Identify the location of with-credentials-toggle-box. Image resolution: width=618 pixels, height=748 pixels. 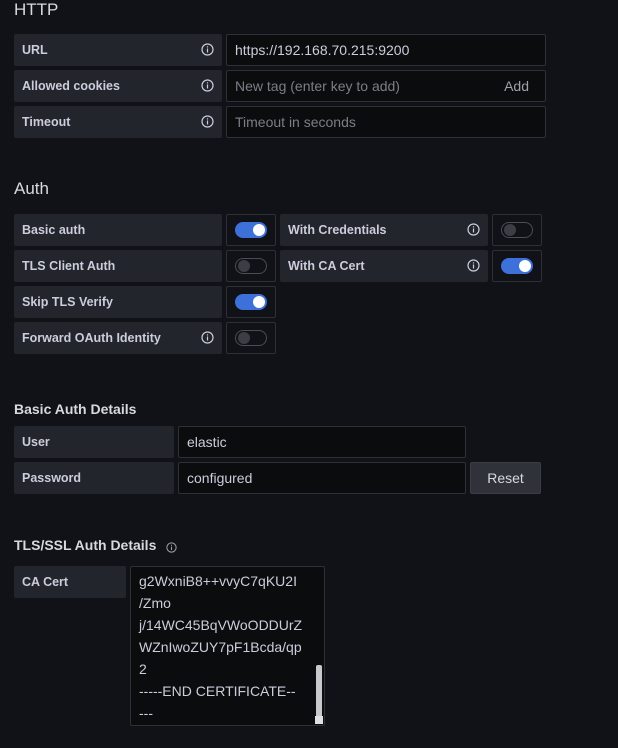
(517, 230).